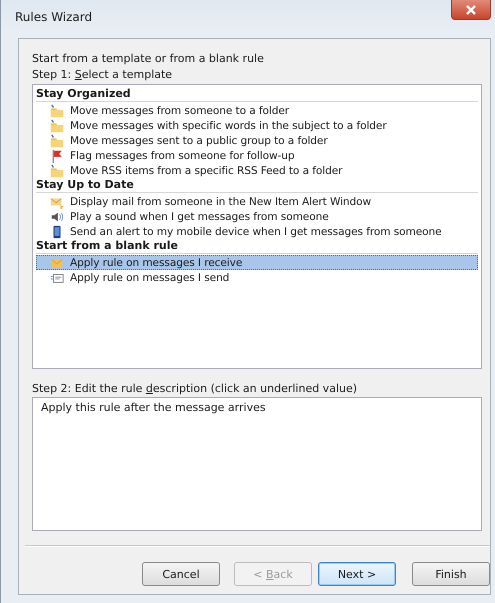 The width and height of the screenshot is (495, 603). Describe the element at coordinates (257, 231) in the screenshot. I see `template-item: Send an alert to my mobile device when I get messages from someone` at that location.